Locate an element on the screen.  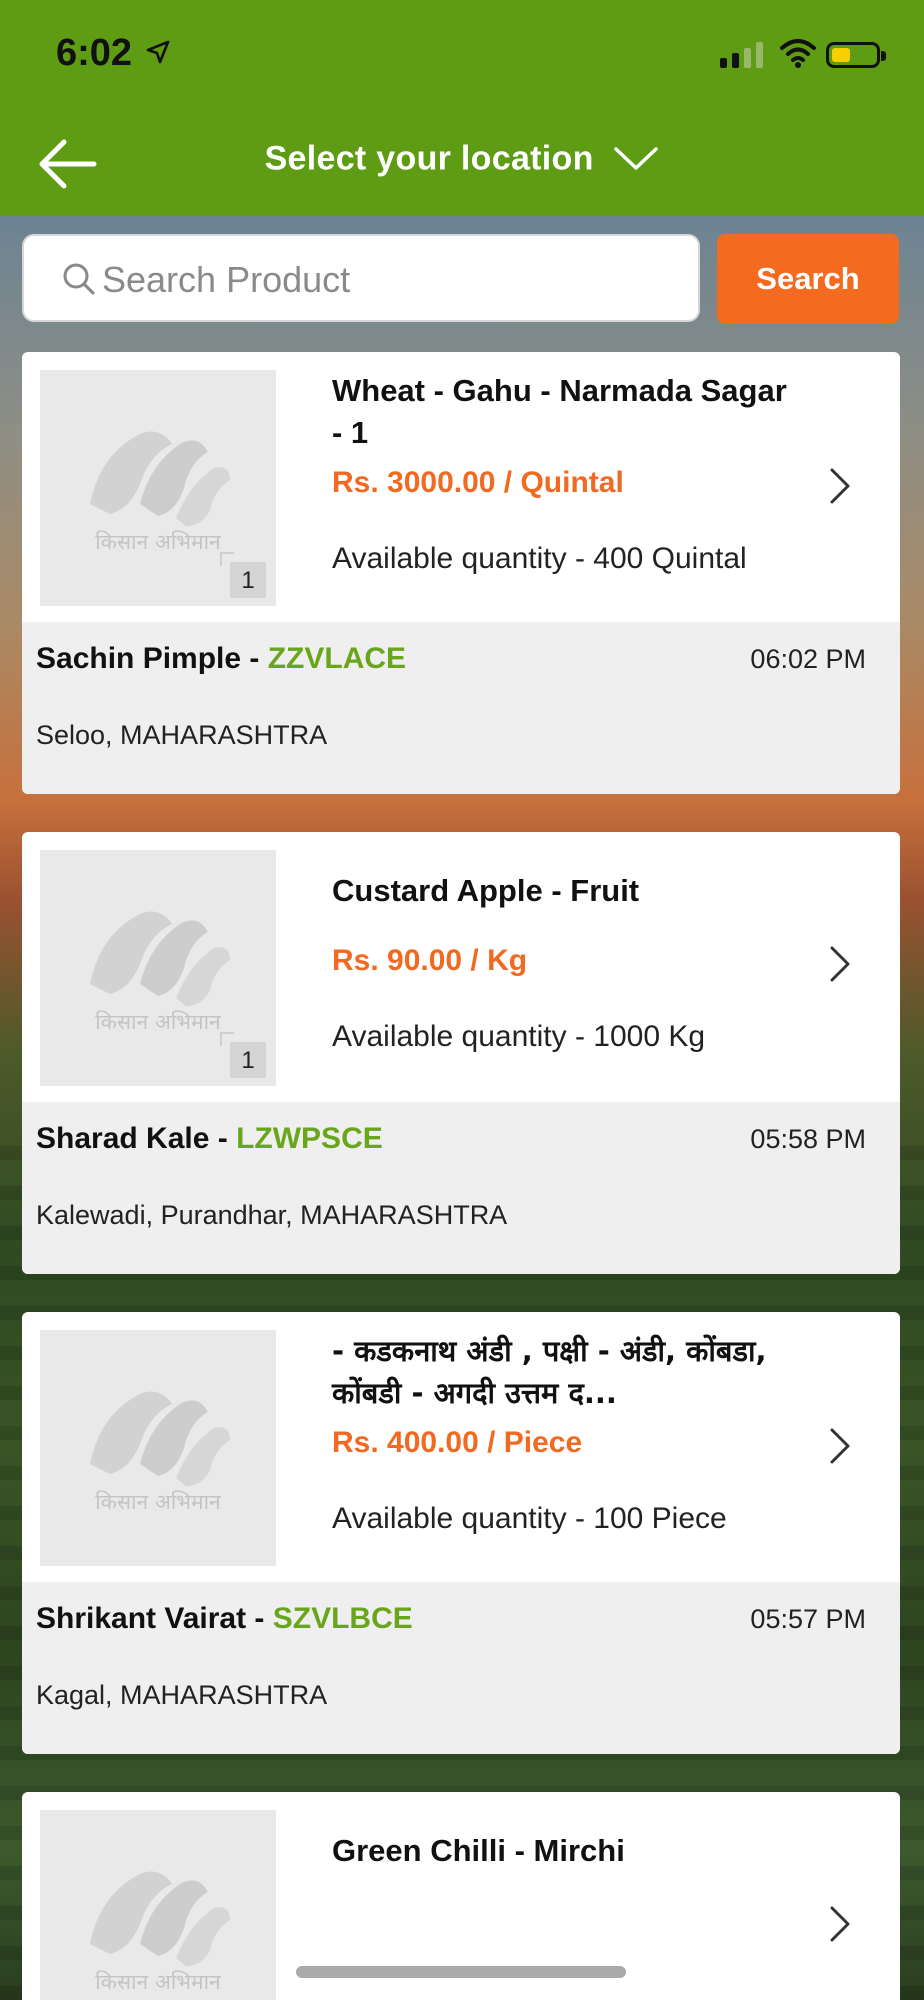
seller-code: ZZVLACE is located at coordinates (337, 658).